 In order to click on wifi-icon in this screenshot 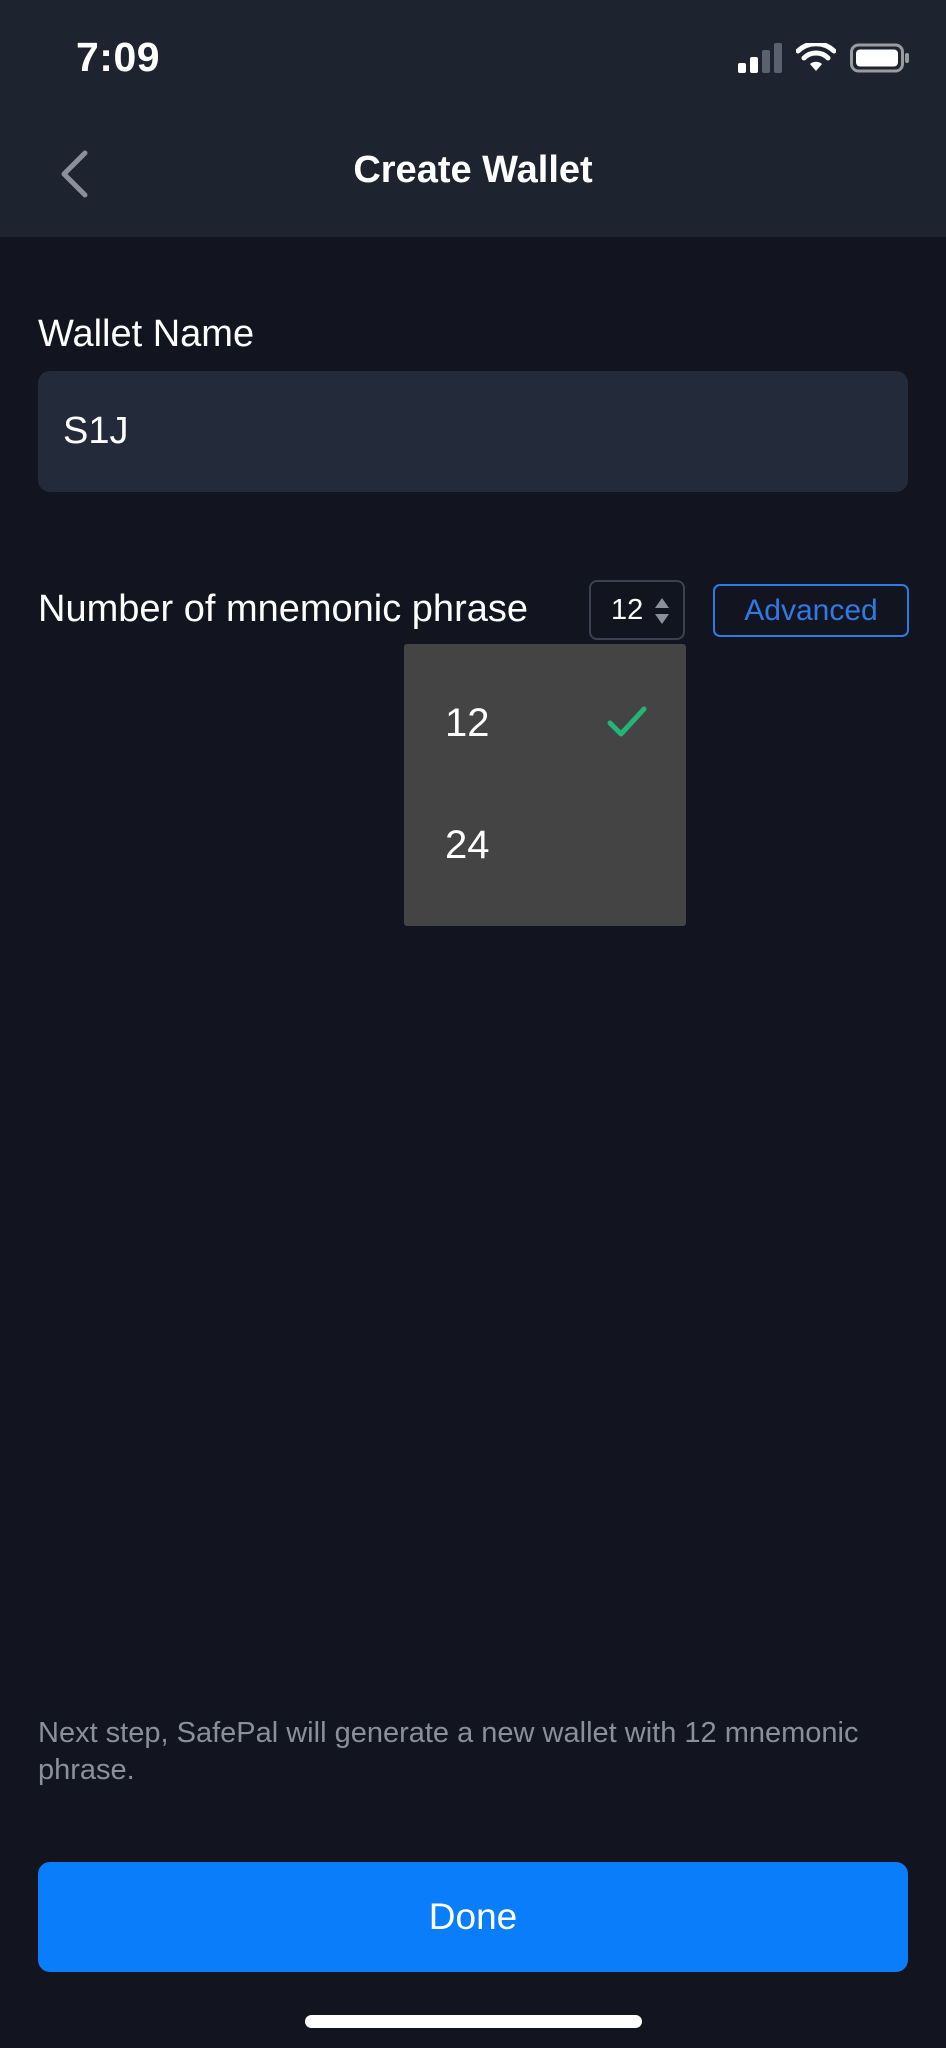, I will do `click(816, 57)`.